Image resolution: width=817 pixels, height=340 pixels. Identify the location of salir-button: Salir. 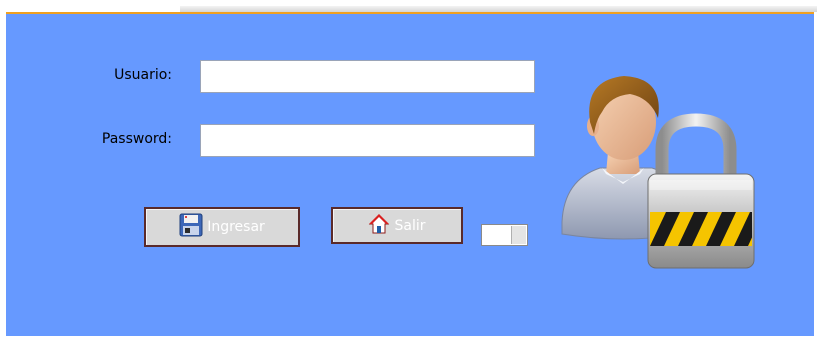
(397, 225).